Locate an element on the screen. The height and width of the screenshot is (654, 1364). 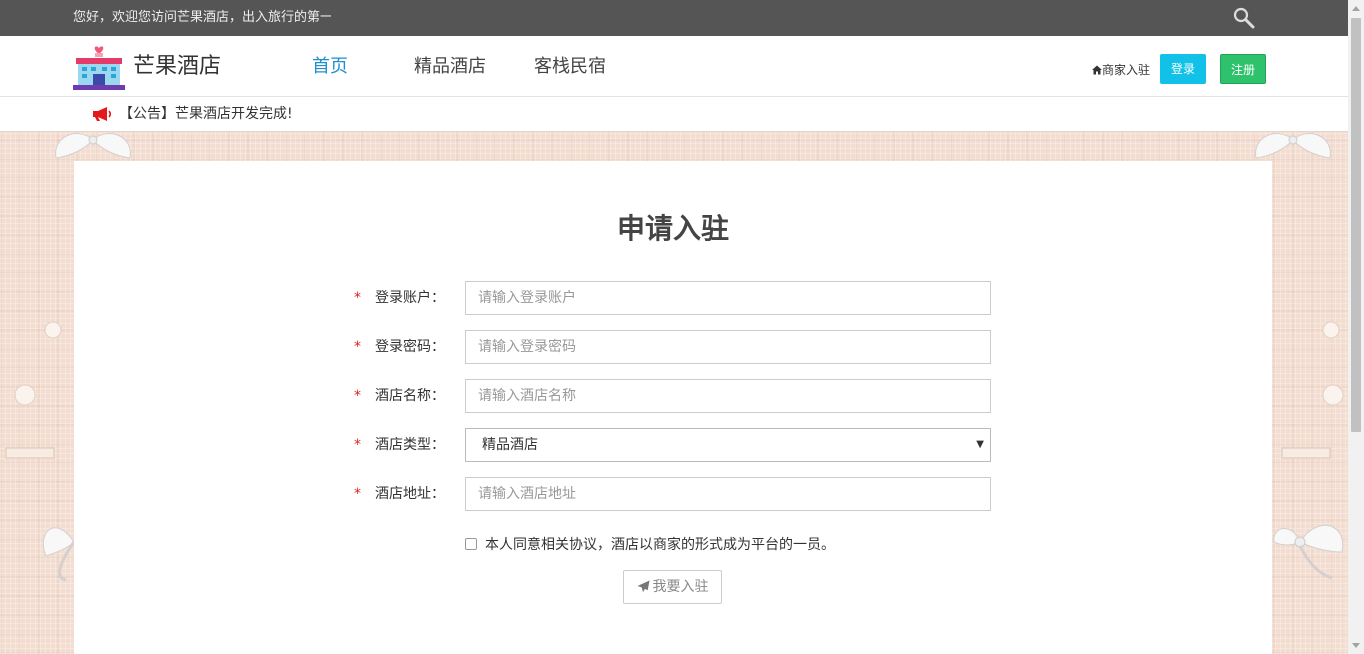
hotel-address-input is located at coordinates (728, 494).